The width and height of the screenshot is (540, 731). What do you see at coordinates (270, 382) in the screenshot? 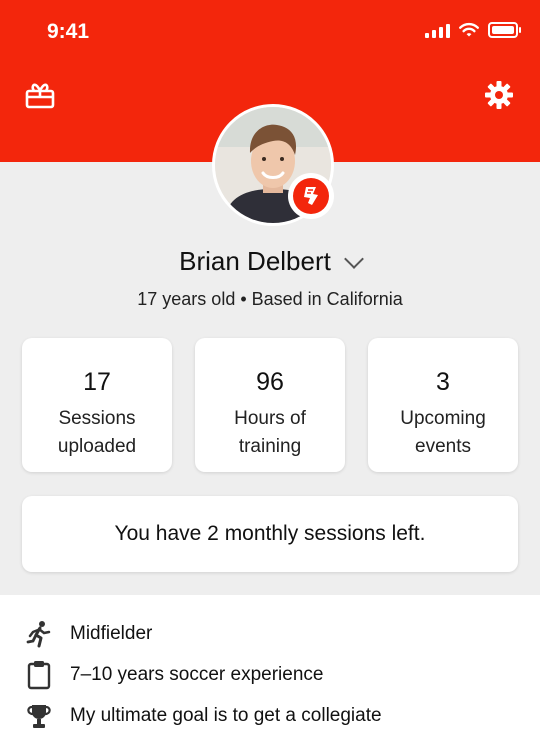
I see `stat-value: 96` at bounding box center [270, 382].